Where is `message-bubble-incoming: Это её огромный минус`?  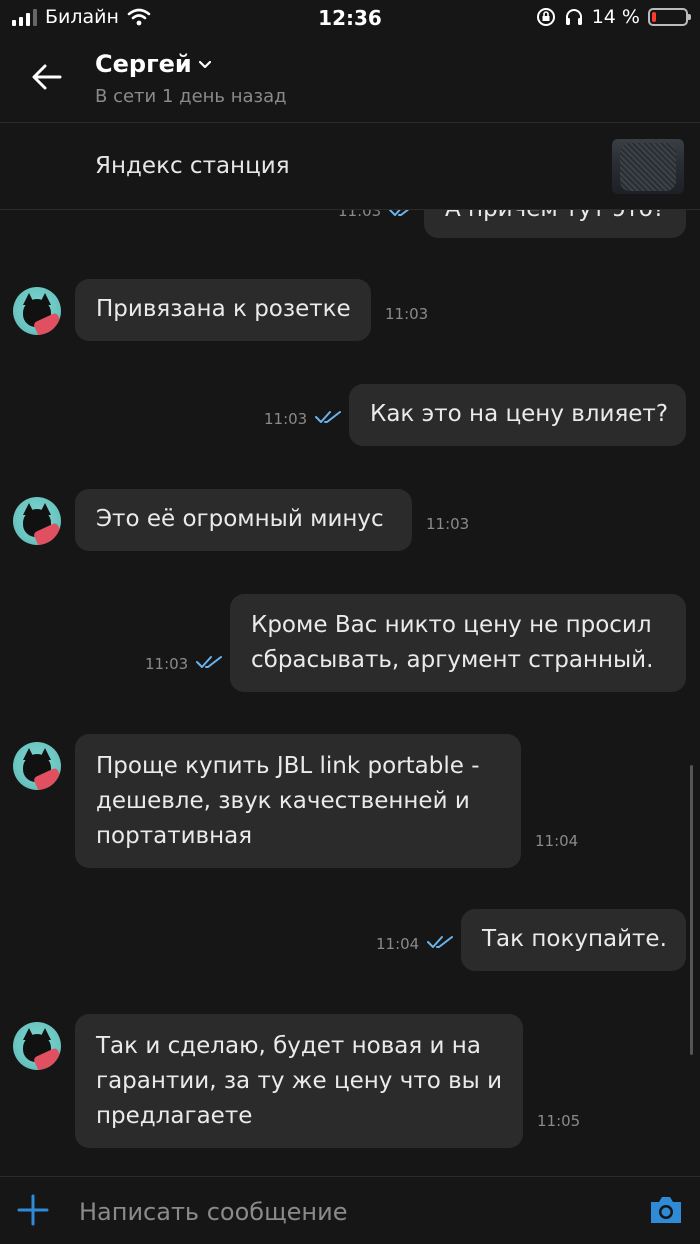 message-bubble-incoming: Это её огромный минус is located at coordinates (243, 520).